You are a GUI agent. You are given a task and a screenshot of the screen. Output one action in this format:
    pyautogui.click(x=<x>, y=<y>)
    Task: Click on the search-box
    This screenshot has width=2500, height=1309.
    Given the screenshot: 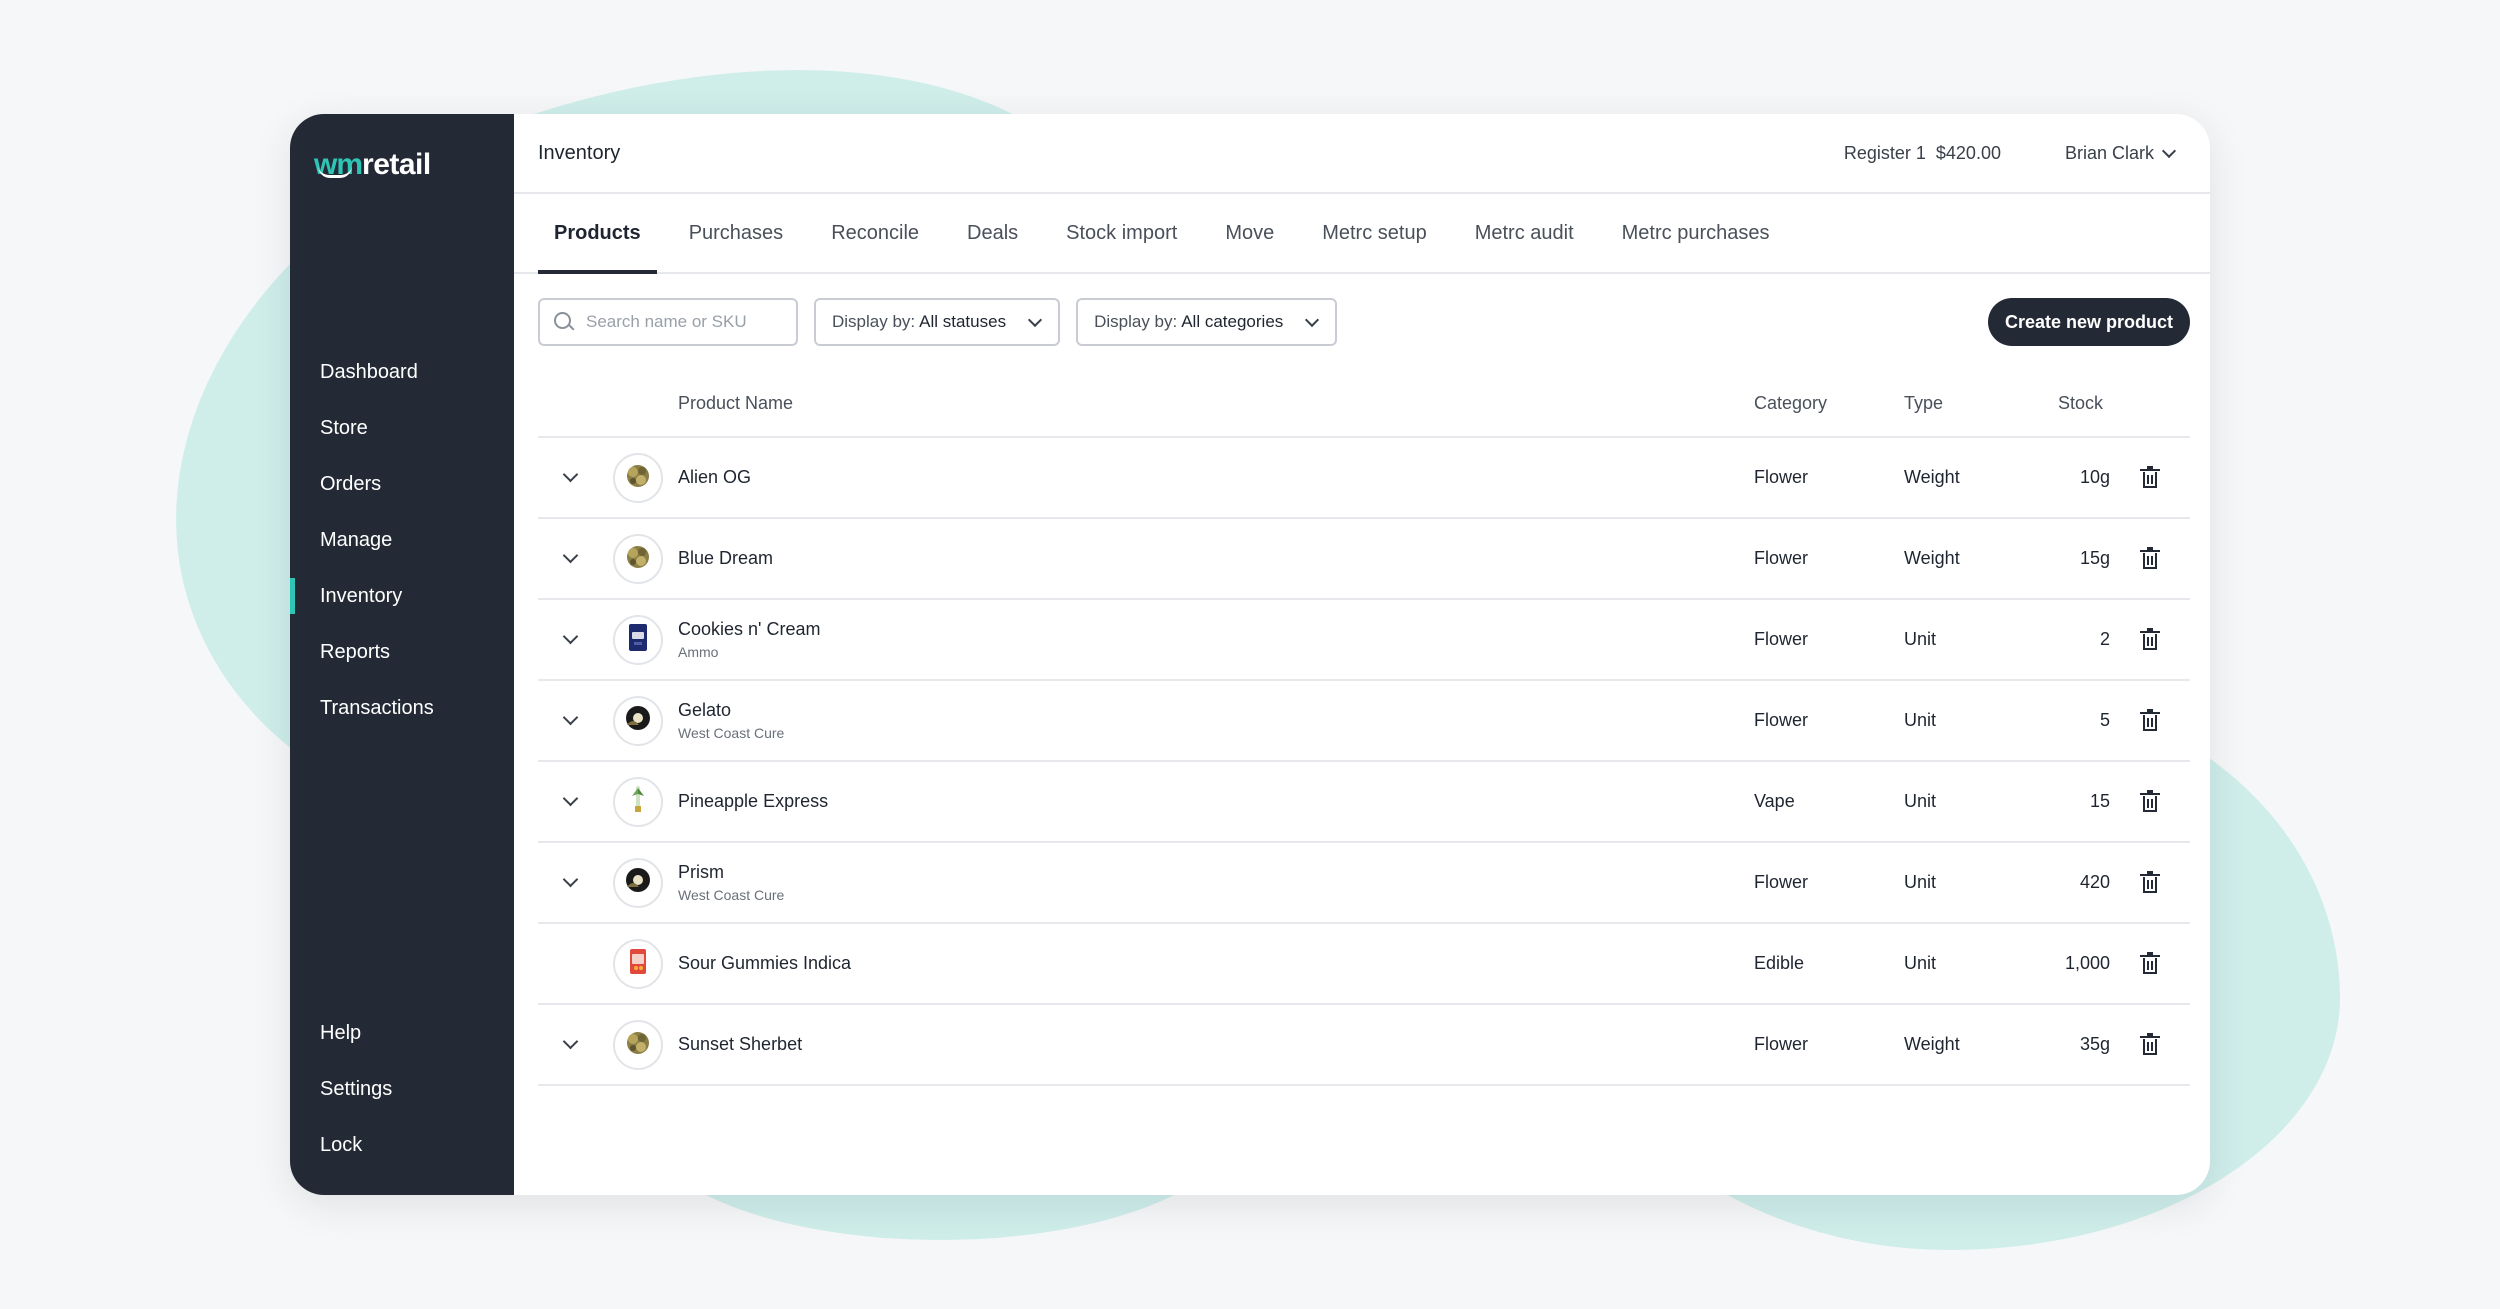 What is the action you would take?
    pyautogui.click(x=668, y=322)
    